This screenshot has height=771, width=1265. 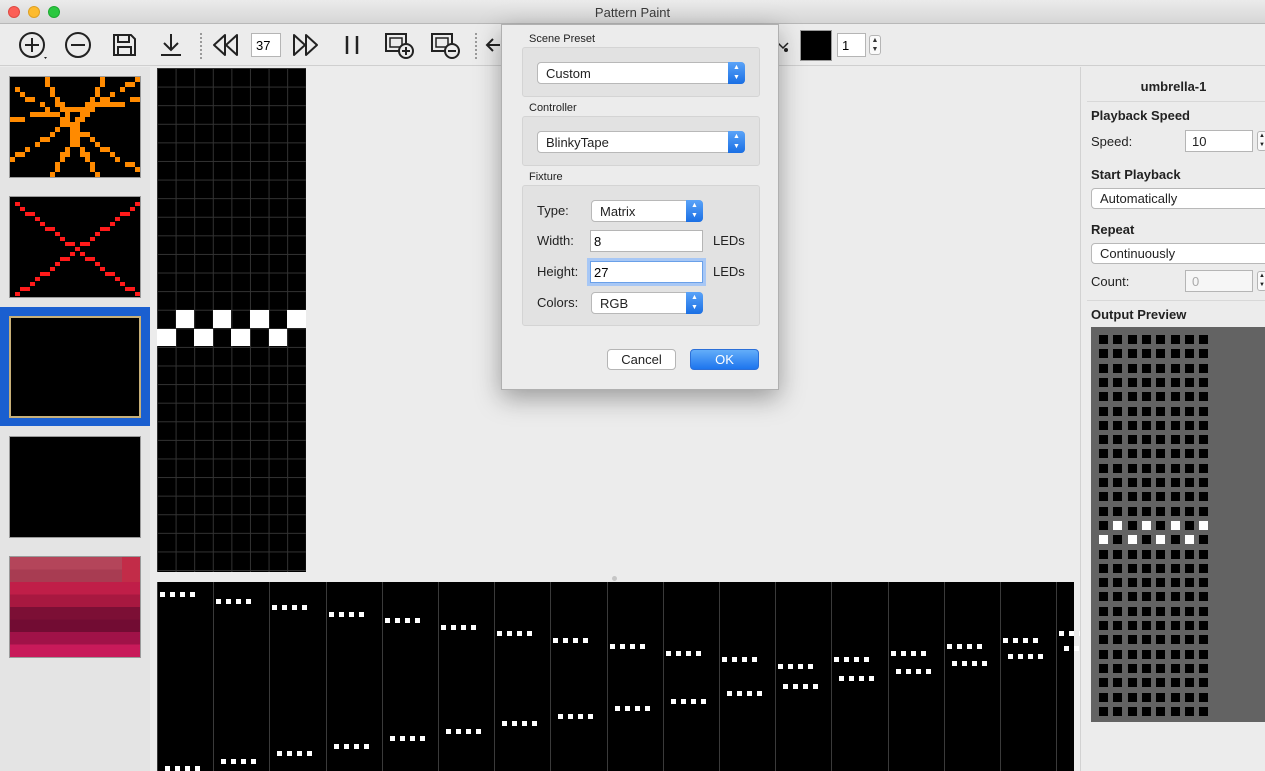 What do you see at coordinates (647, 303) in the screenshot?
I see `colors-select: RGB ▲ ▼` at bounding box center [647, 303].